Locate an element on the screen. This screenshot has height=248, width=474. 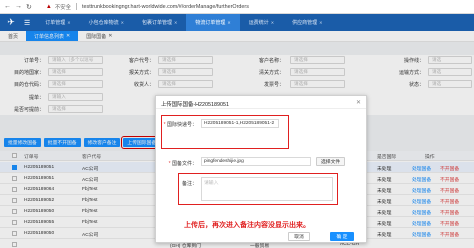
topnav-item-1: 小包仓库物流 ✕ is located at coordinates (106, 22).